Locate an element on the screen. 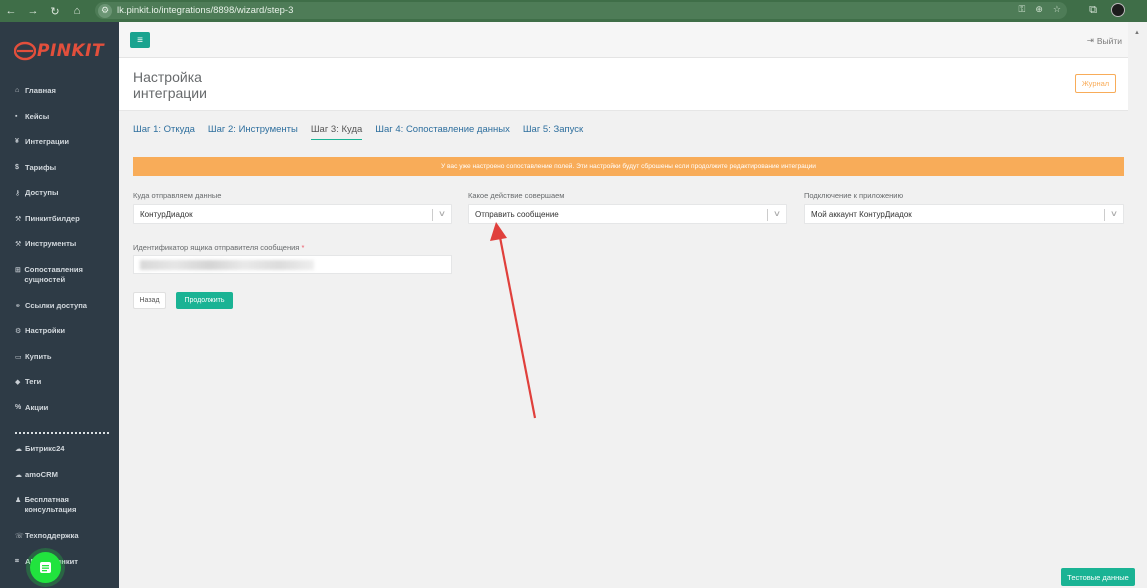  logout-label: Выйти is located at coordinates (1109, 40).